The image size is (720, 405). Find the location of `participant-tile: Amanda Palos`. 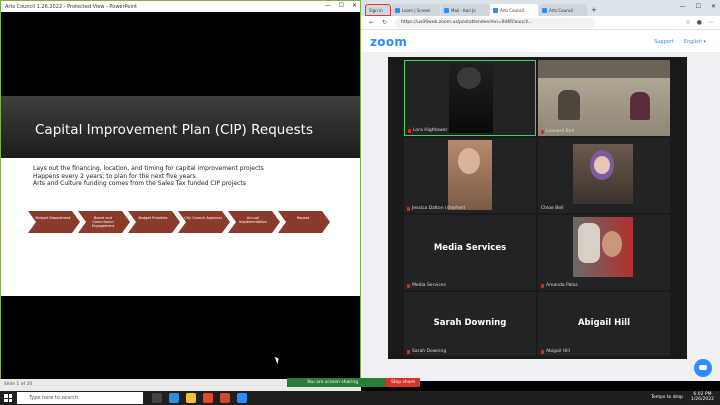

participant-tile: Amanda Palos is located at coordinates (604, 252).